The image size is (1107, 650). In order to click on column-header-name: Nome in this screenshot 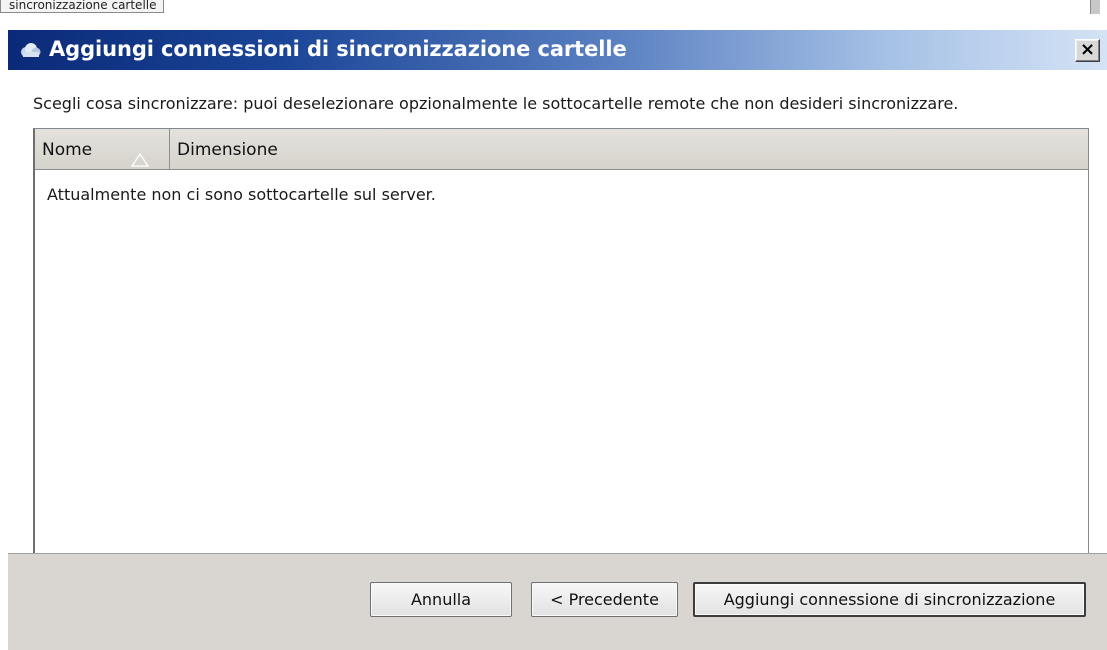, I will do `click(102, 149)`.